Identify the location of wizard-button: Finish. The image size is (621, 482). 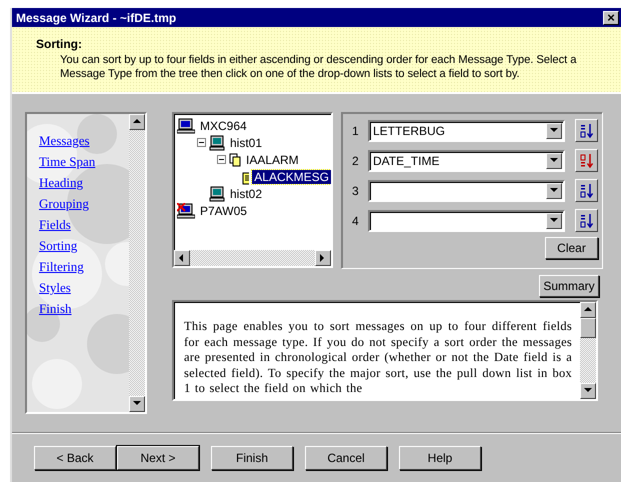
(252, 458).